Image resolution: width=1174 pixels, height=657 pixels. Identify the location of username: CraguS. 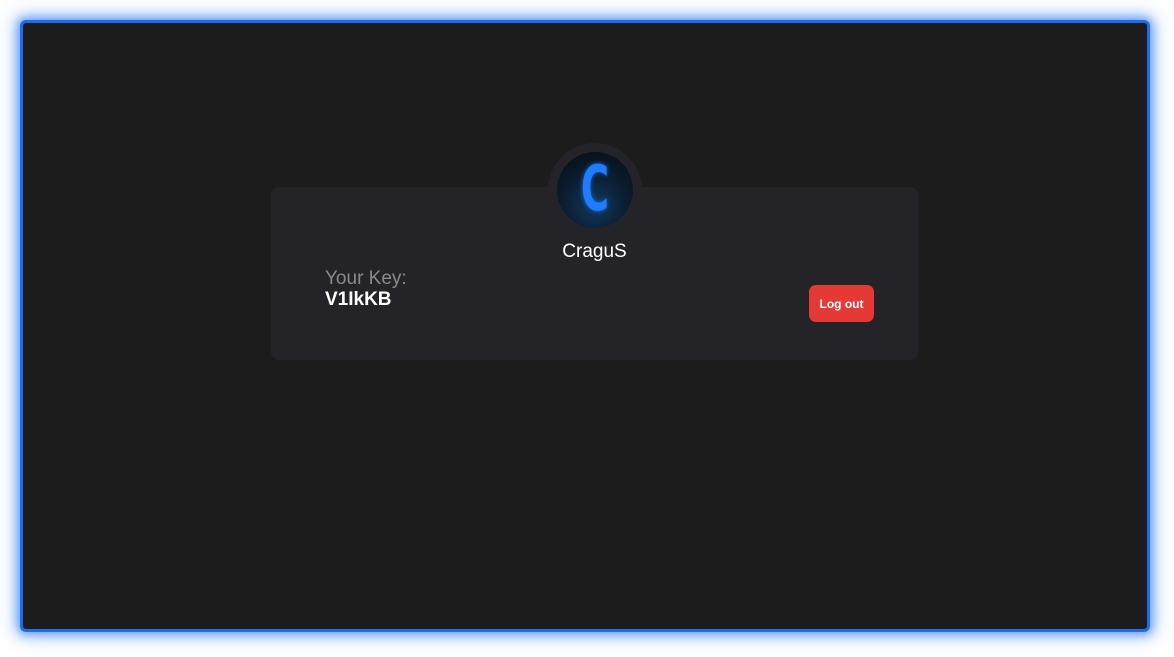
(594, 251).